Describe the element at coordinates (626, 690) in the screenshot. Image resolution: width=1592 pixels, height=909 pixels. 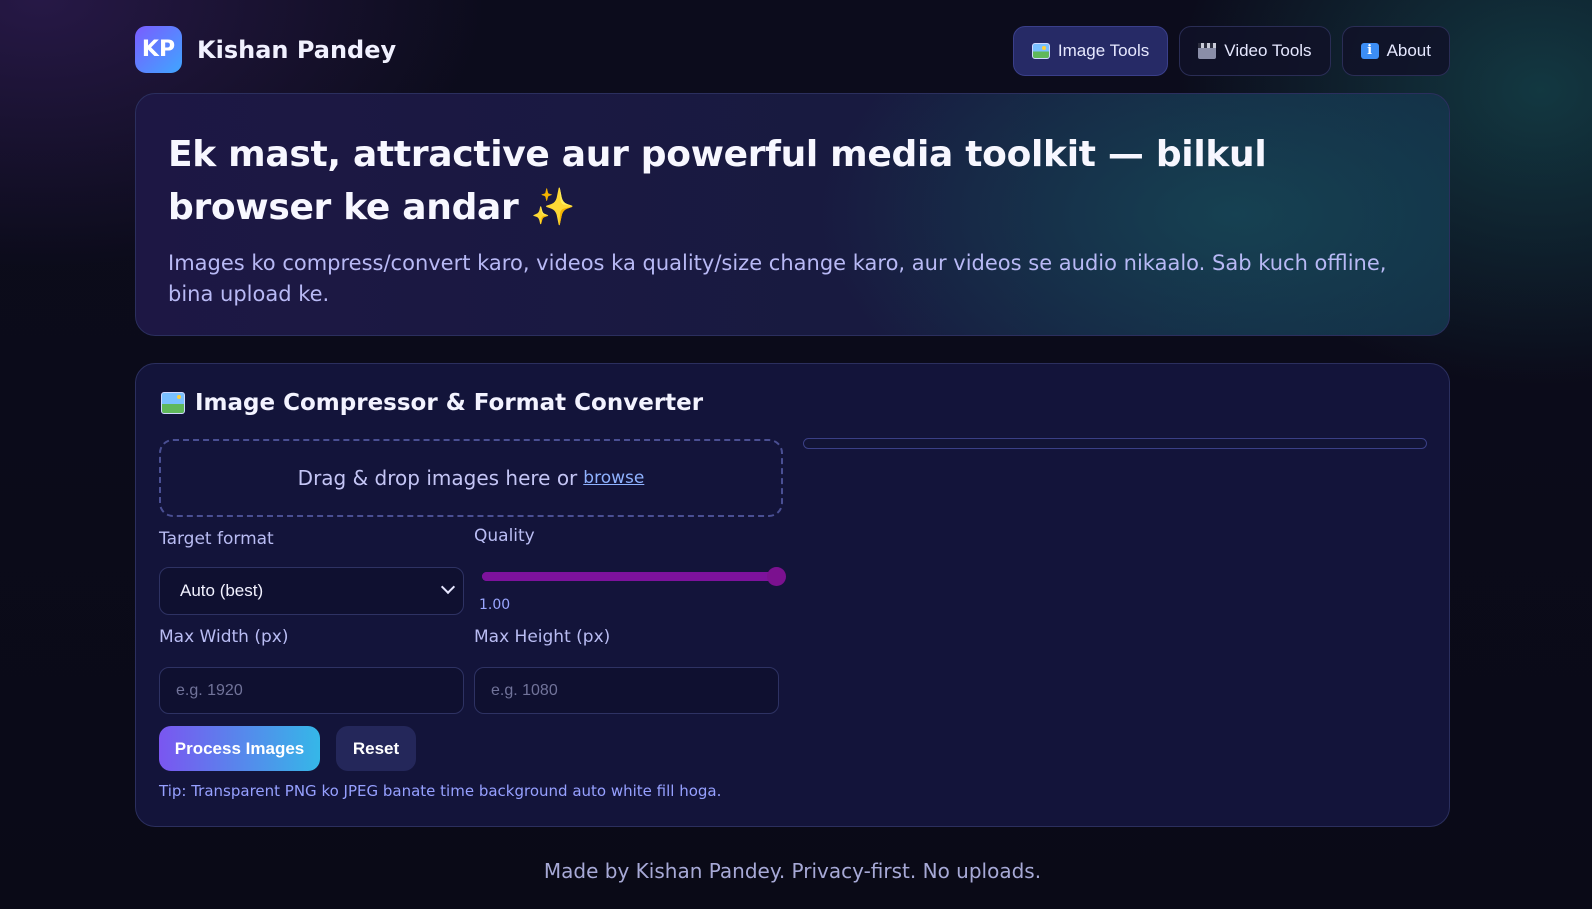
I see `max-height-input` at that location.